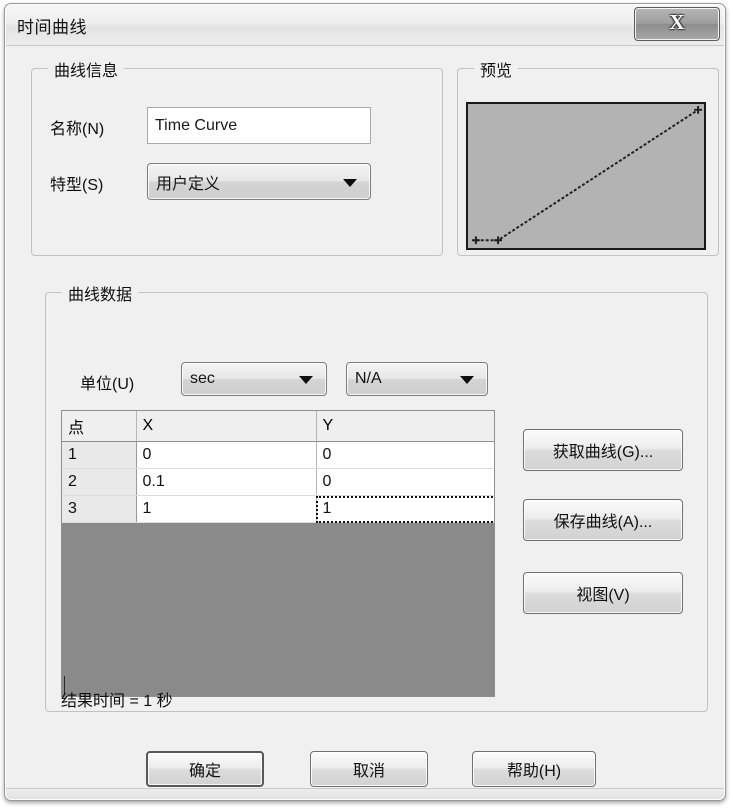 The width and height of the screenshot is (733, 812). What do you see at coordinates (100, 293) in the screenshot?
I see `curve-data-legend: 曲线数据` at bounding box center [100, 293].